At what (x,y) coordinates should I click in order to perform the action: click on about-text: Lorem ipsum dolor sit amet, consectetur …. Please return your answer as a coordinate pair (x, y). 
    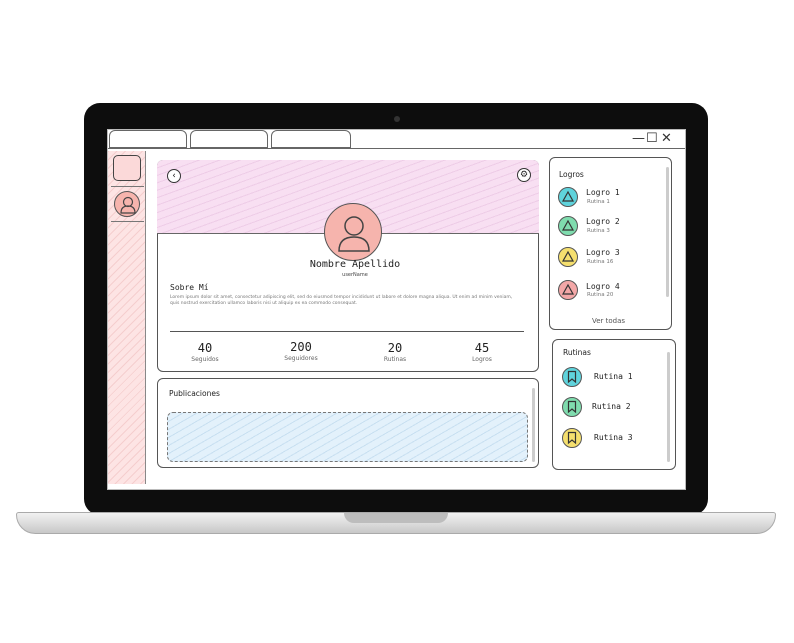
    Looking at the image, I should click on (341, 300).